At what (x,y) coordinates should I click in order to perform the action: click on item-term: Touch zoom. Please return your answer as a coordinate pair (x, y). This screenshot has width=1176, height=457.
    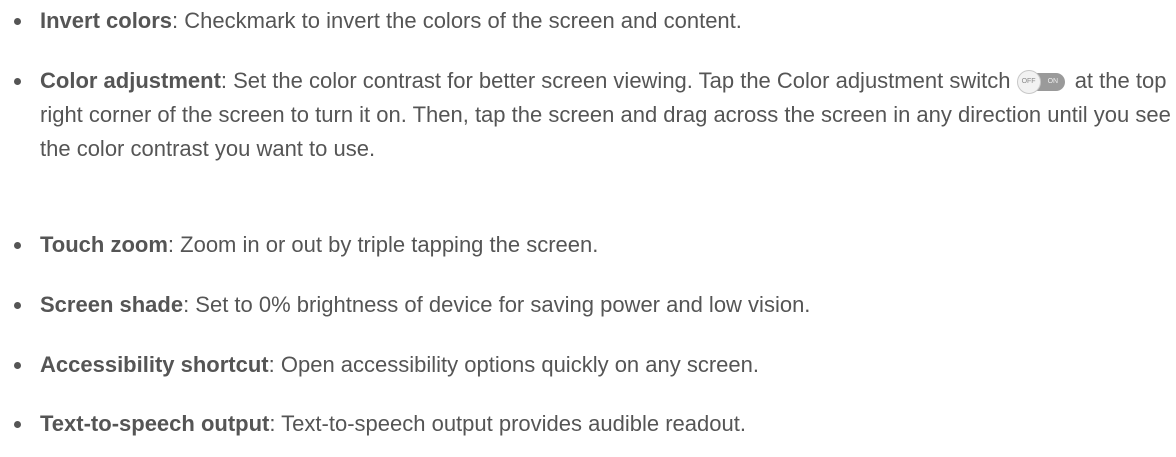
    Looking at the image, I should click on (104, 244).